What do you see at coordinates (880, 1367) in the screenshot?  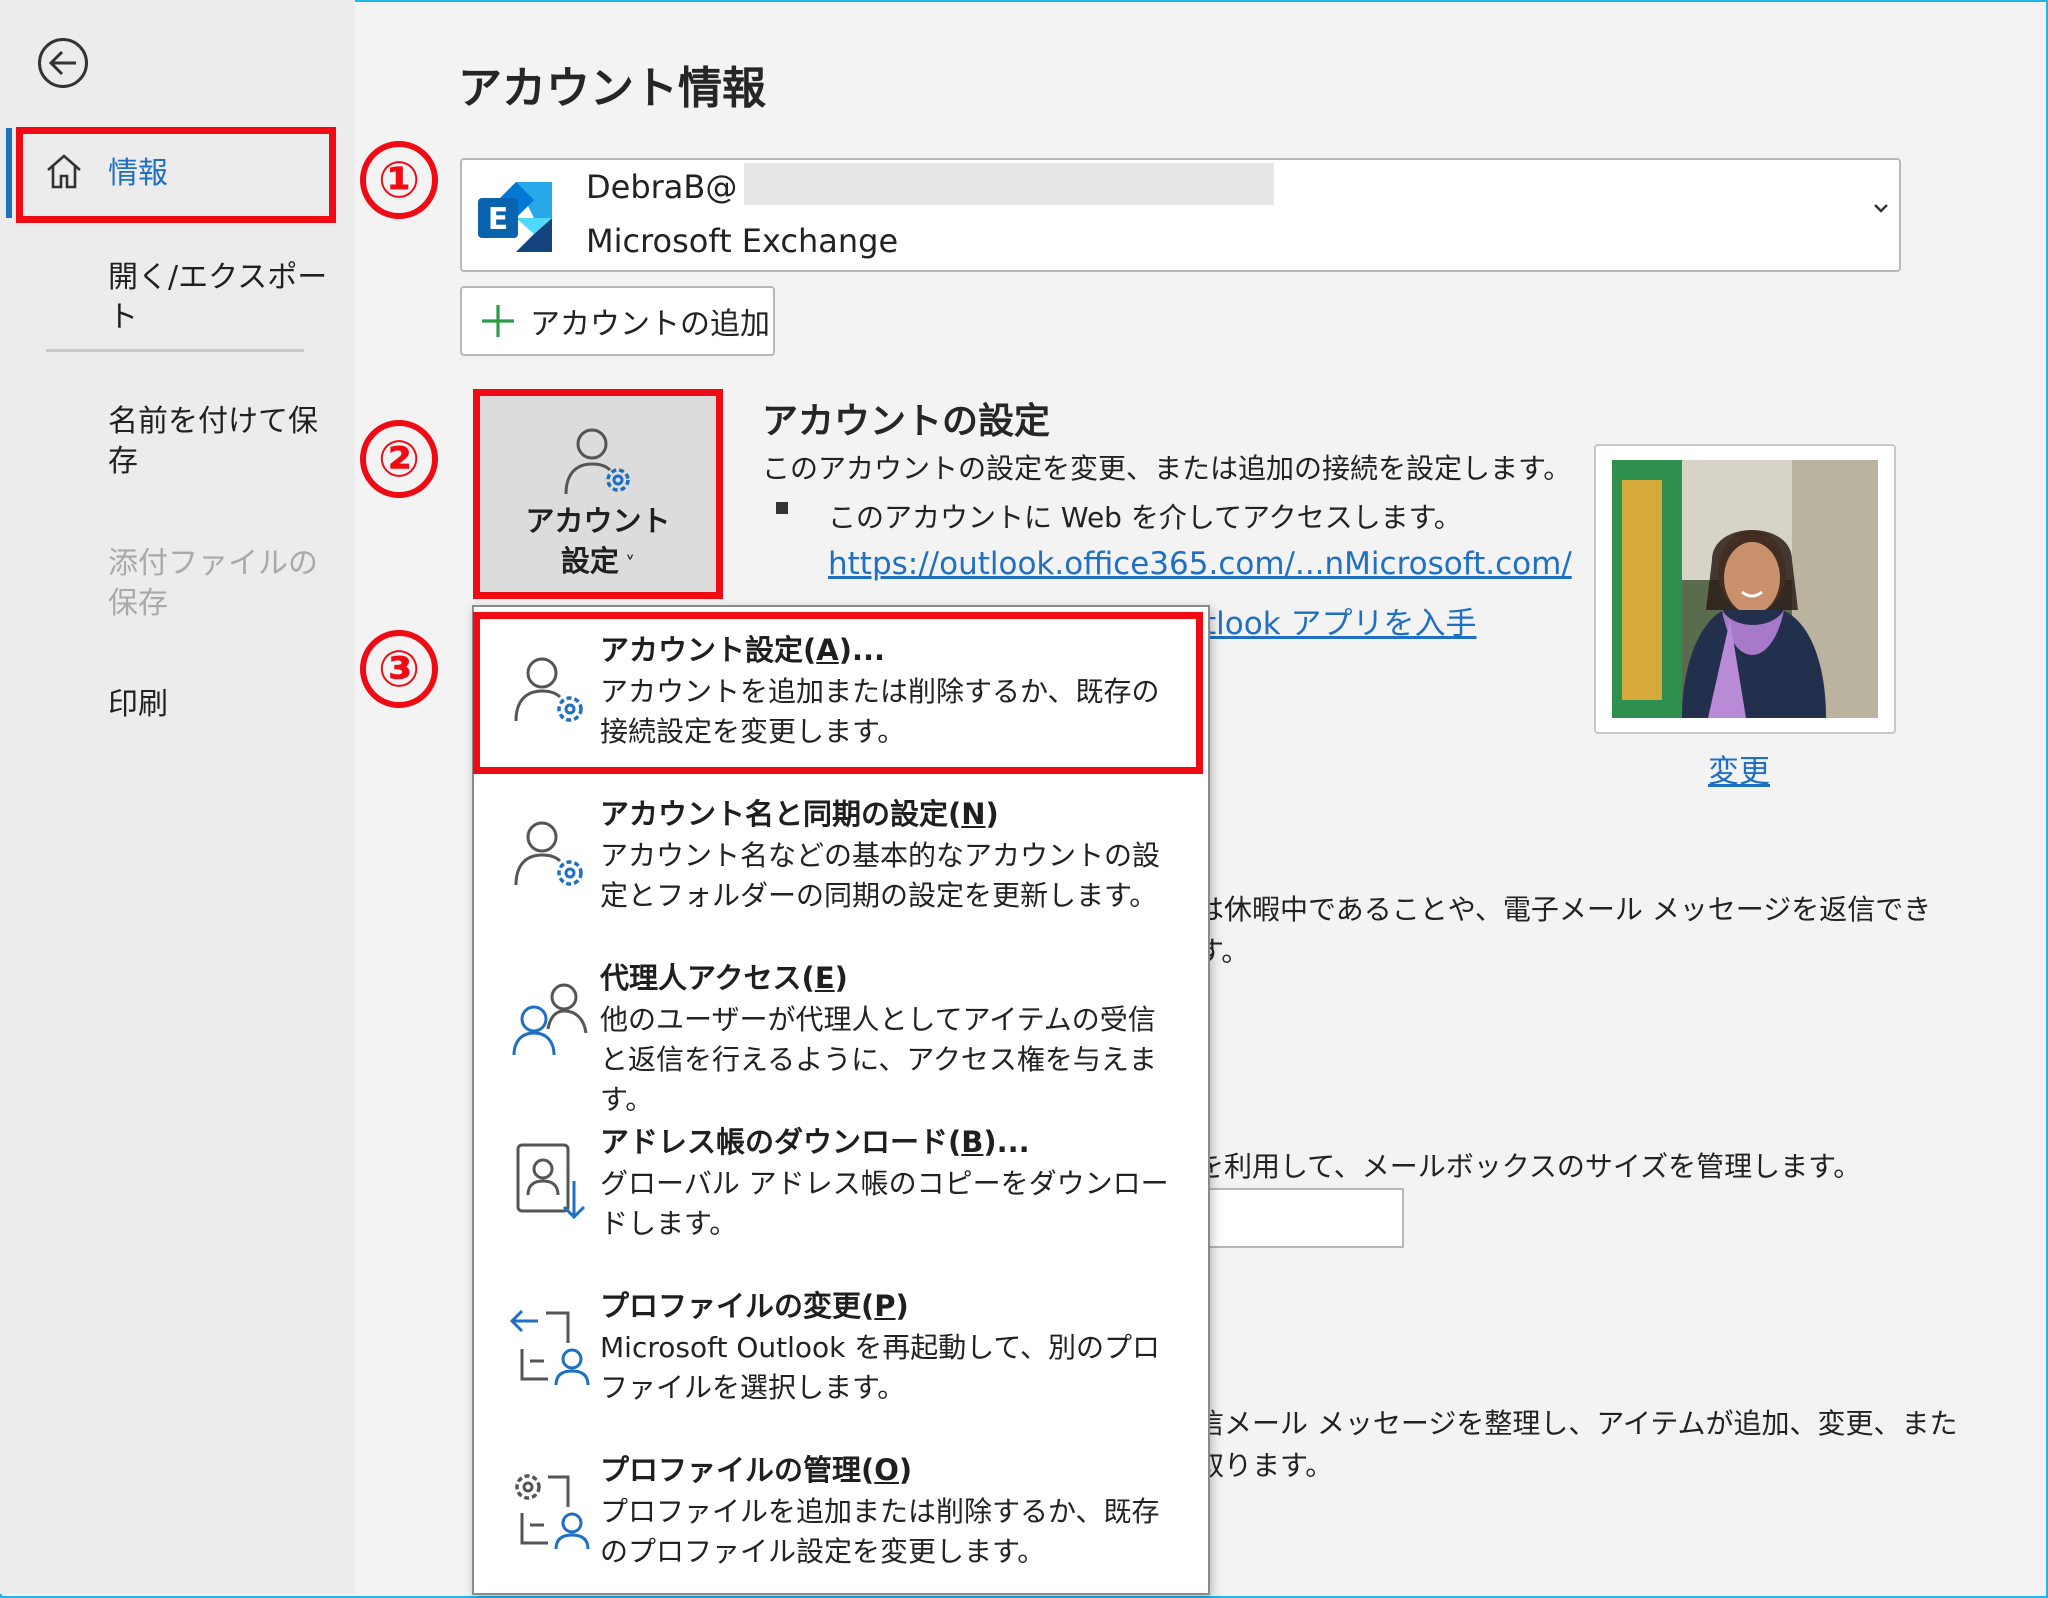 I see `menu-item-desc: Microsoft Outlook を再起動して、別のプロファイルを選択します。` at bounding box center [880, 1367].